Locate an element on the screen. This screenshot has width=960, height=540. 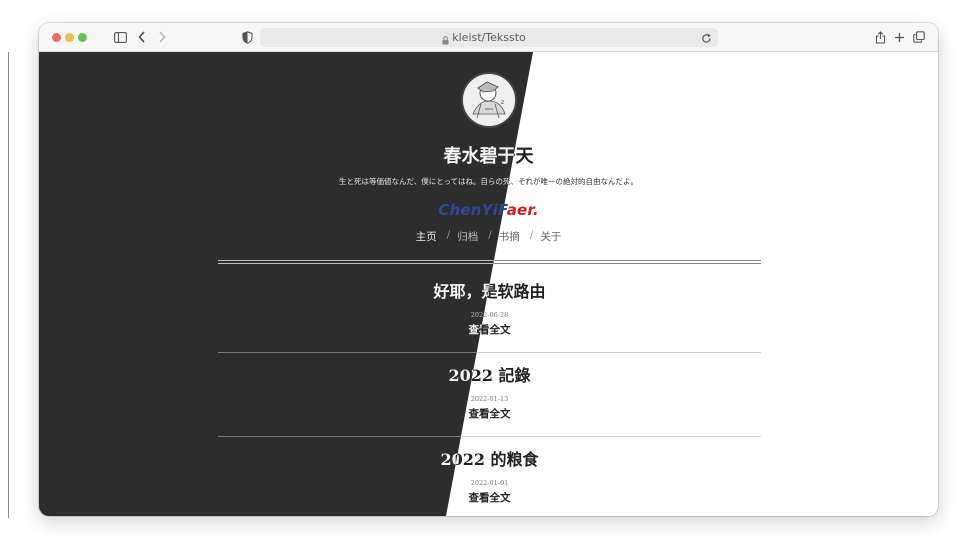
zoom-window-button is located at coordinates (82, 37).